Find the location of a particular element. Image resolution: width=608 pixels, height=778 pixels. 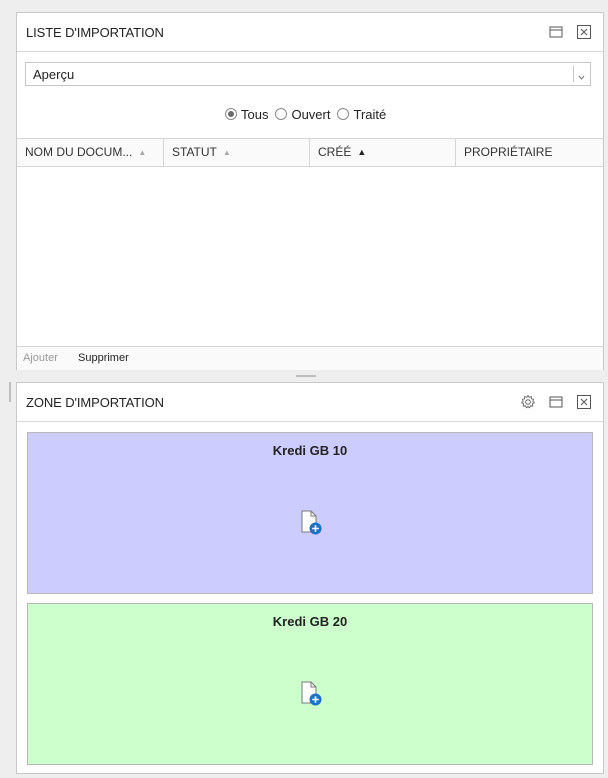

radio-tous: Tous is located at coordinates (246, 114).